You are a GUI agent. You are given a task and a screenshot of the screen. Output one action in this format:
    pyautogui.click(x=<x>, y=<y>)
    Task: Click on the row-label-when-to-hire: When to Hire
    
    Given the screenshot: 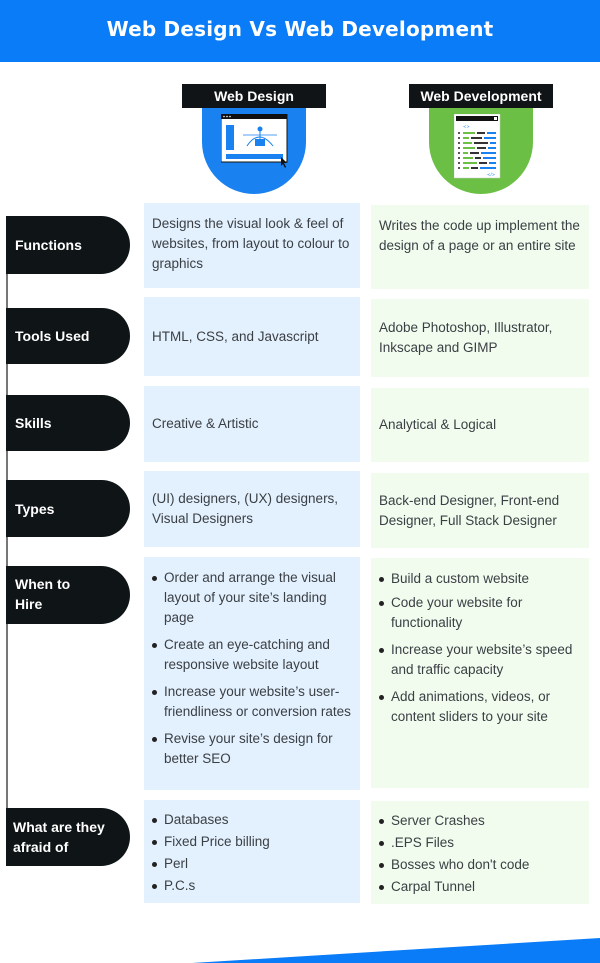 What is the action you would take?
    pyautogui.click(x=68, y=595)
    